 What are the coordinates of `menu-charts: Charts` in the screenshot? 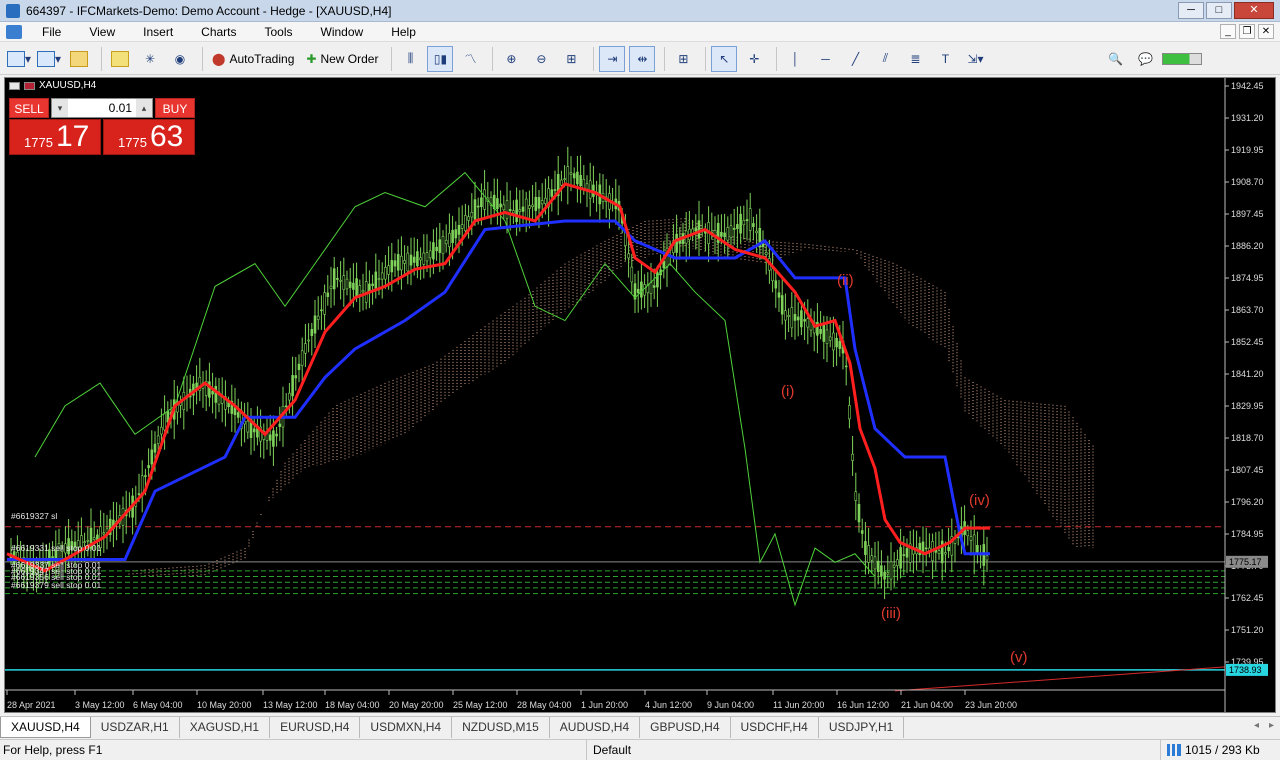 It's located at (218, 32).